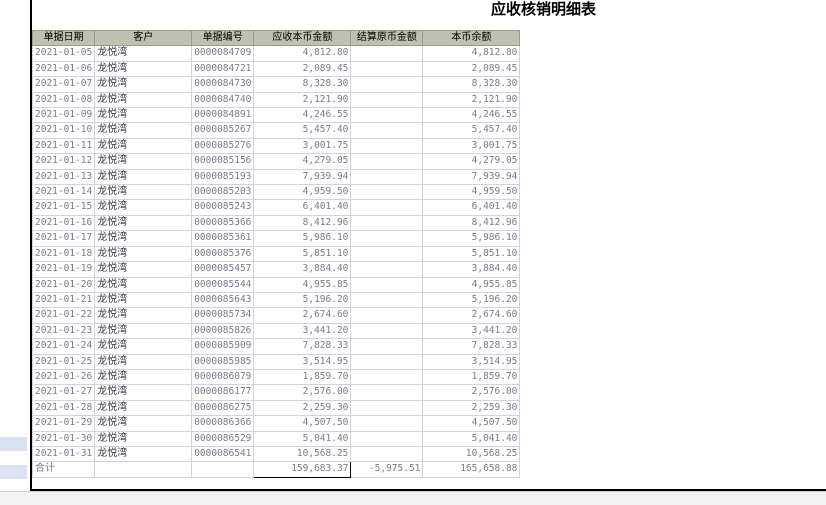 The image size is (826, 505). What do you see at coordinates (302, 115) in the screenshot?
I see `cell-receivable: 4,246.55` at bounding box center [302, 115].